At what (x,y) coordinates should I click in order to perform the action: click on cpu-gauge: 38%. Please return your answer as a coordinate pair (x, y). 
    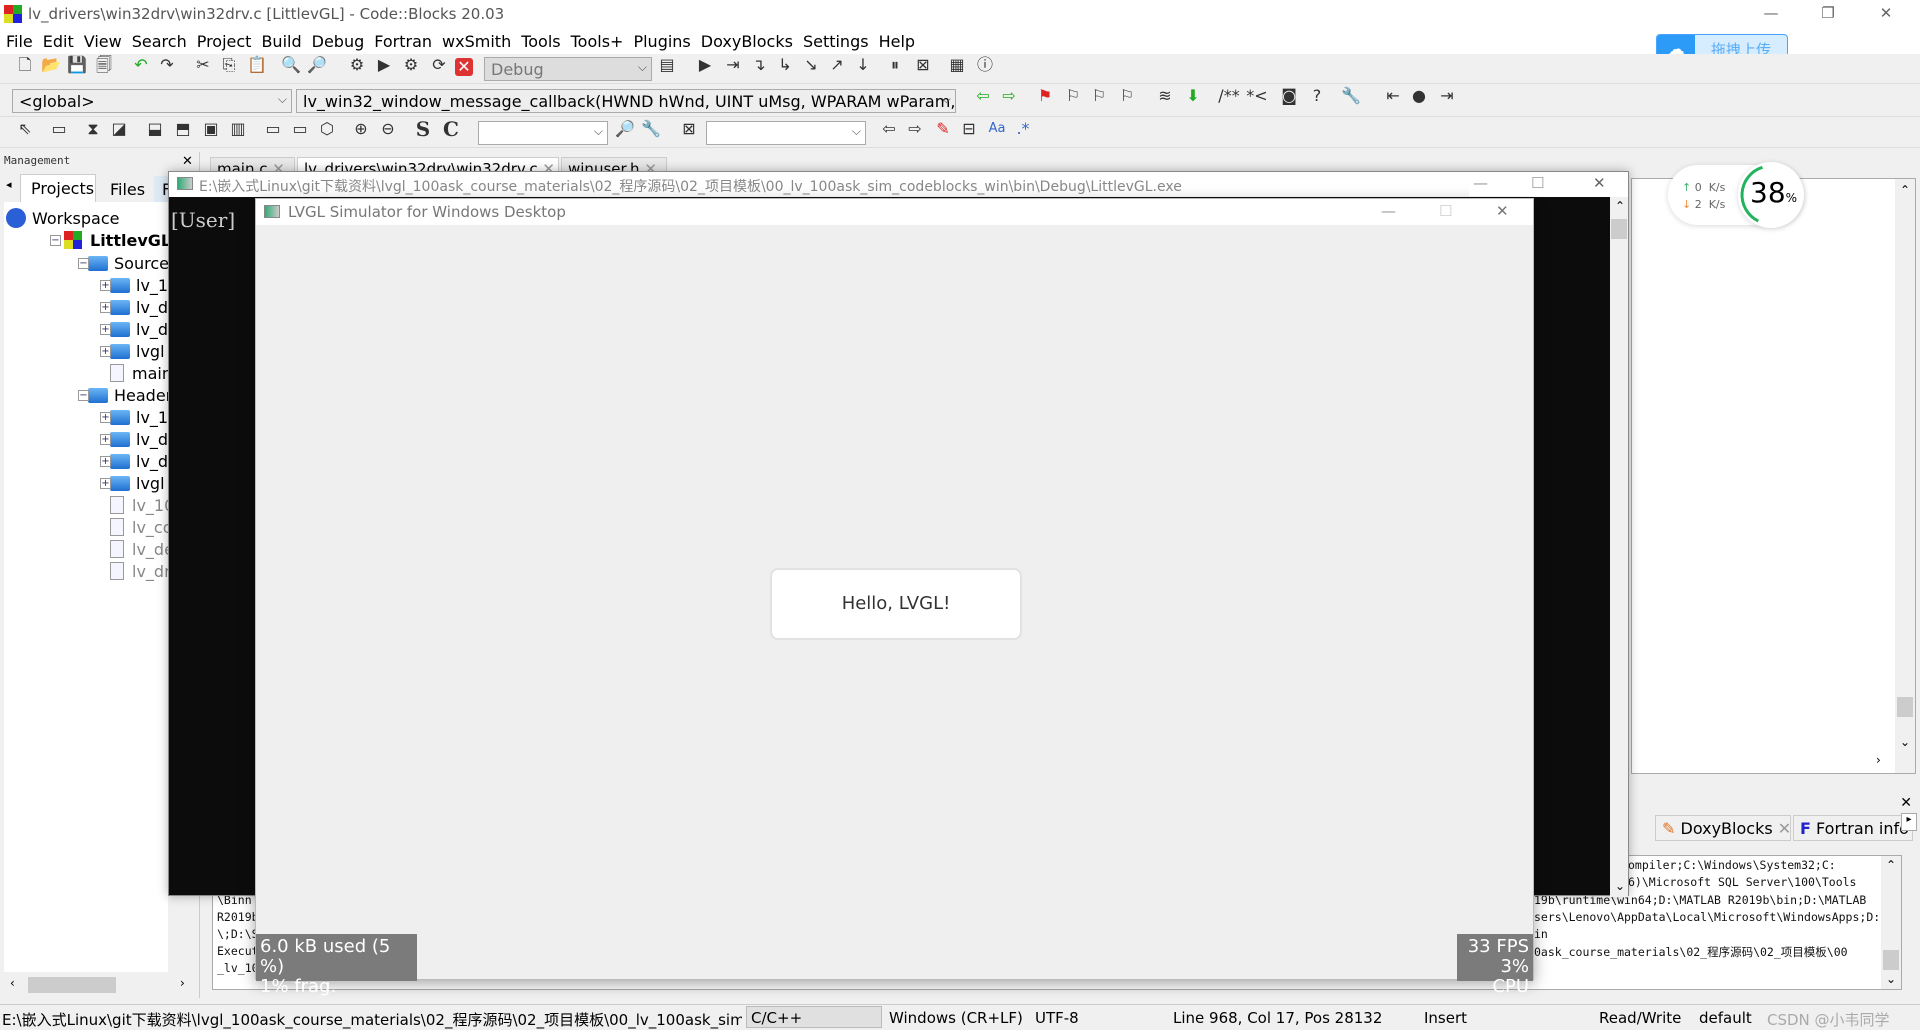
    Looking at the image, I should click on (1771, 195).